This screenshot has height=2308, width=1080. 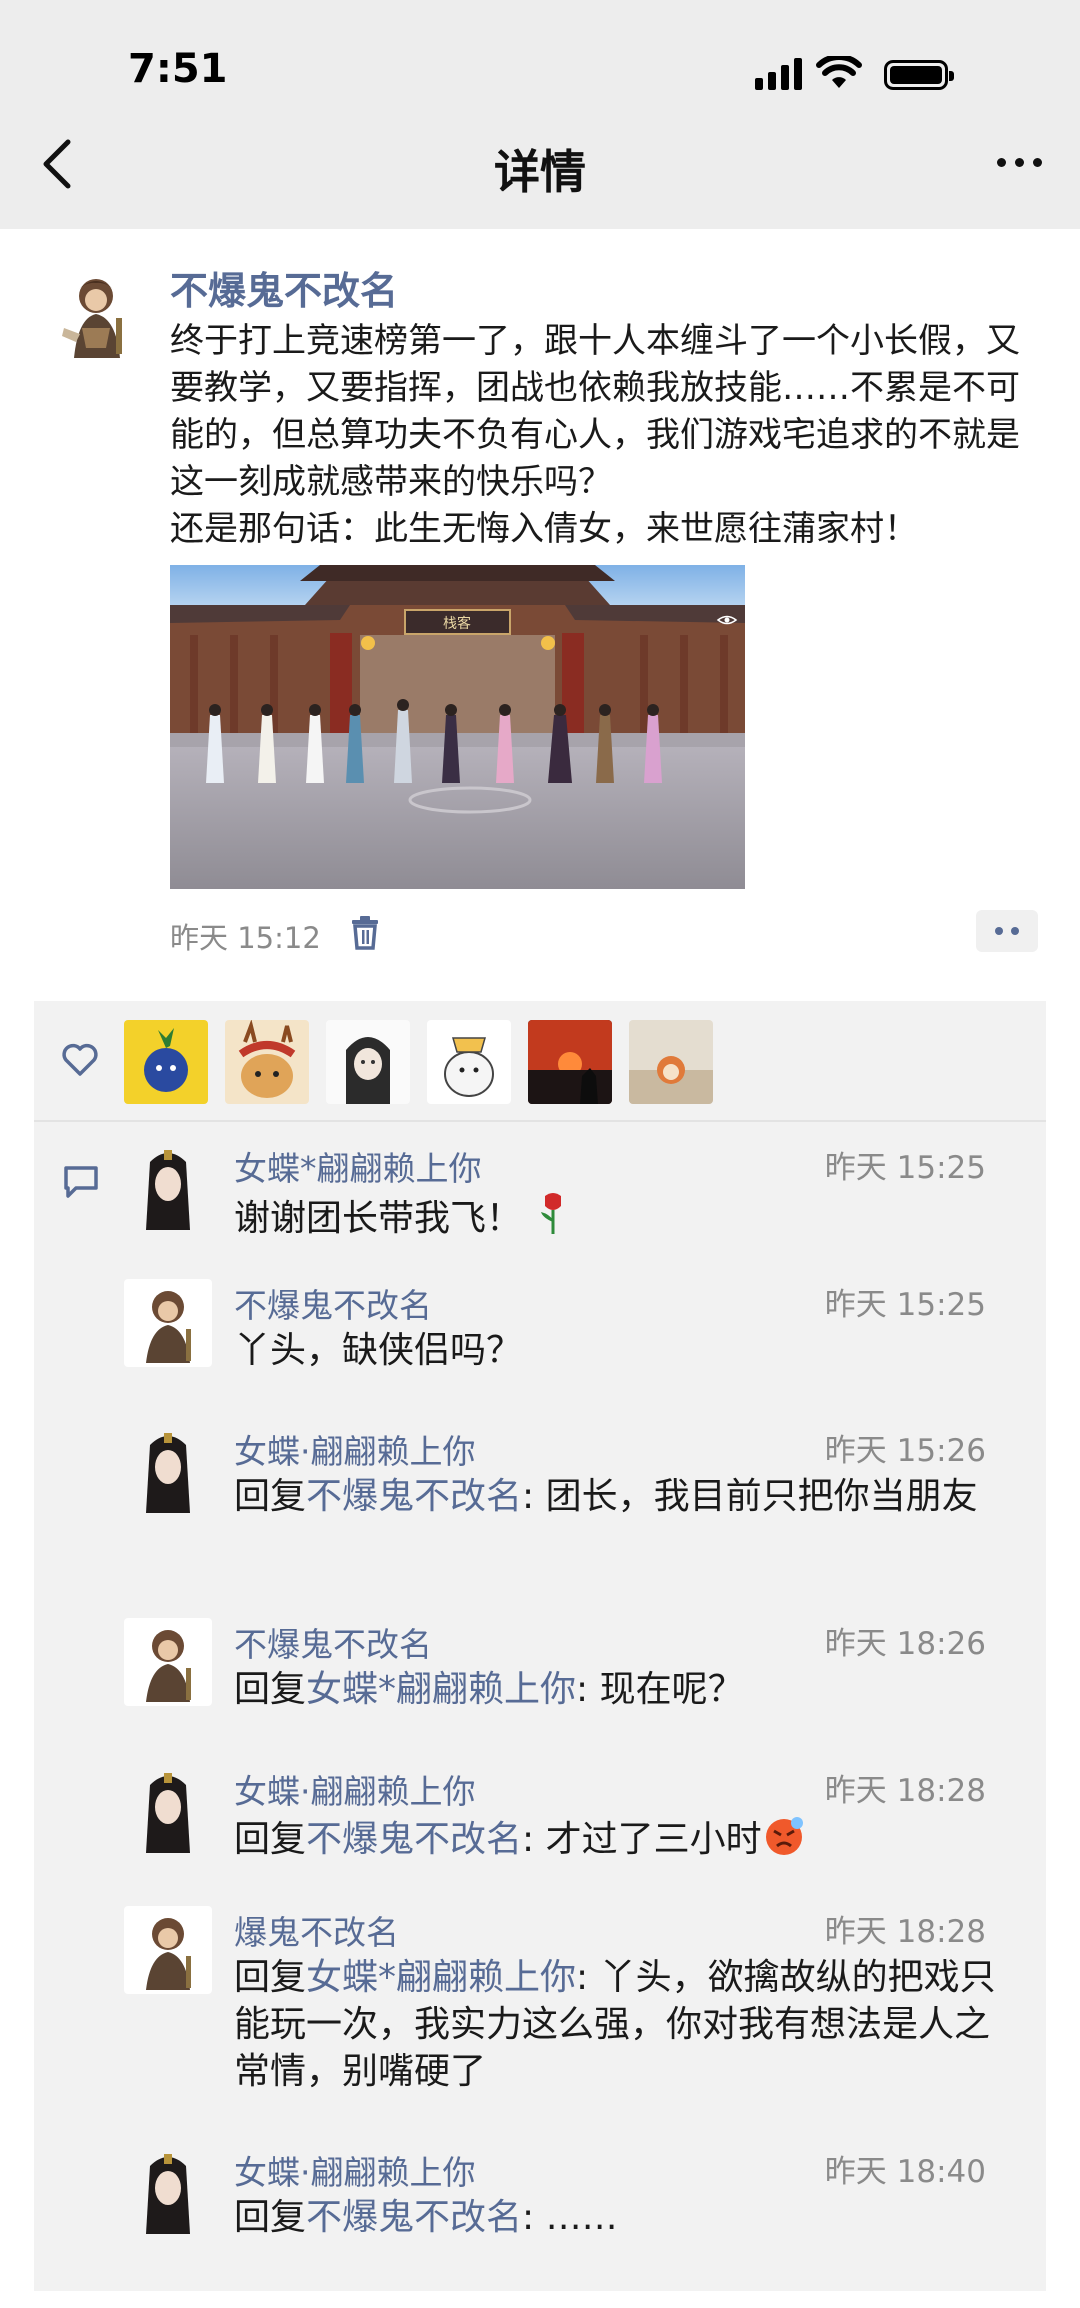 I want to click on cellular-signal-icon, so click(x=778, y=73).